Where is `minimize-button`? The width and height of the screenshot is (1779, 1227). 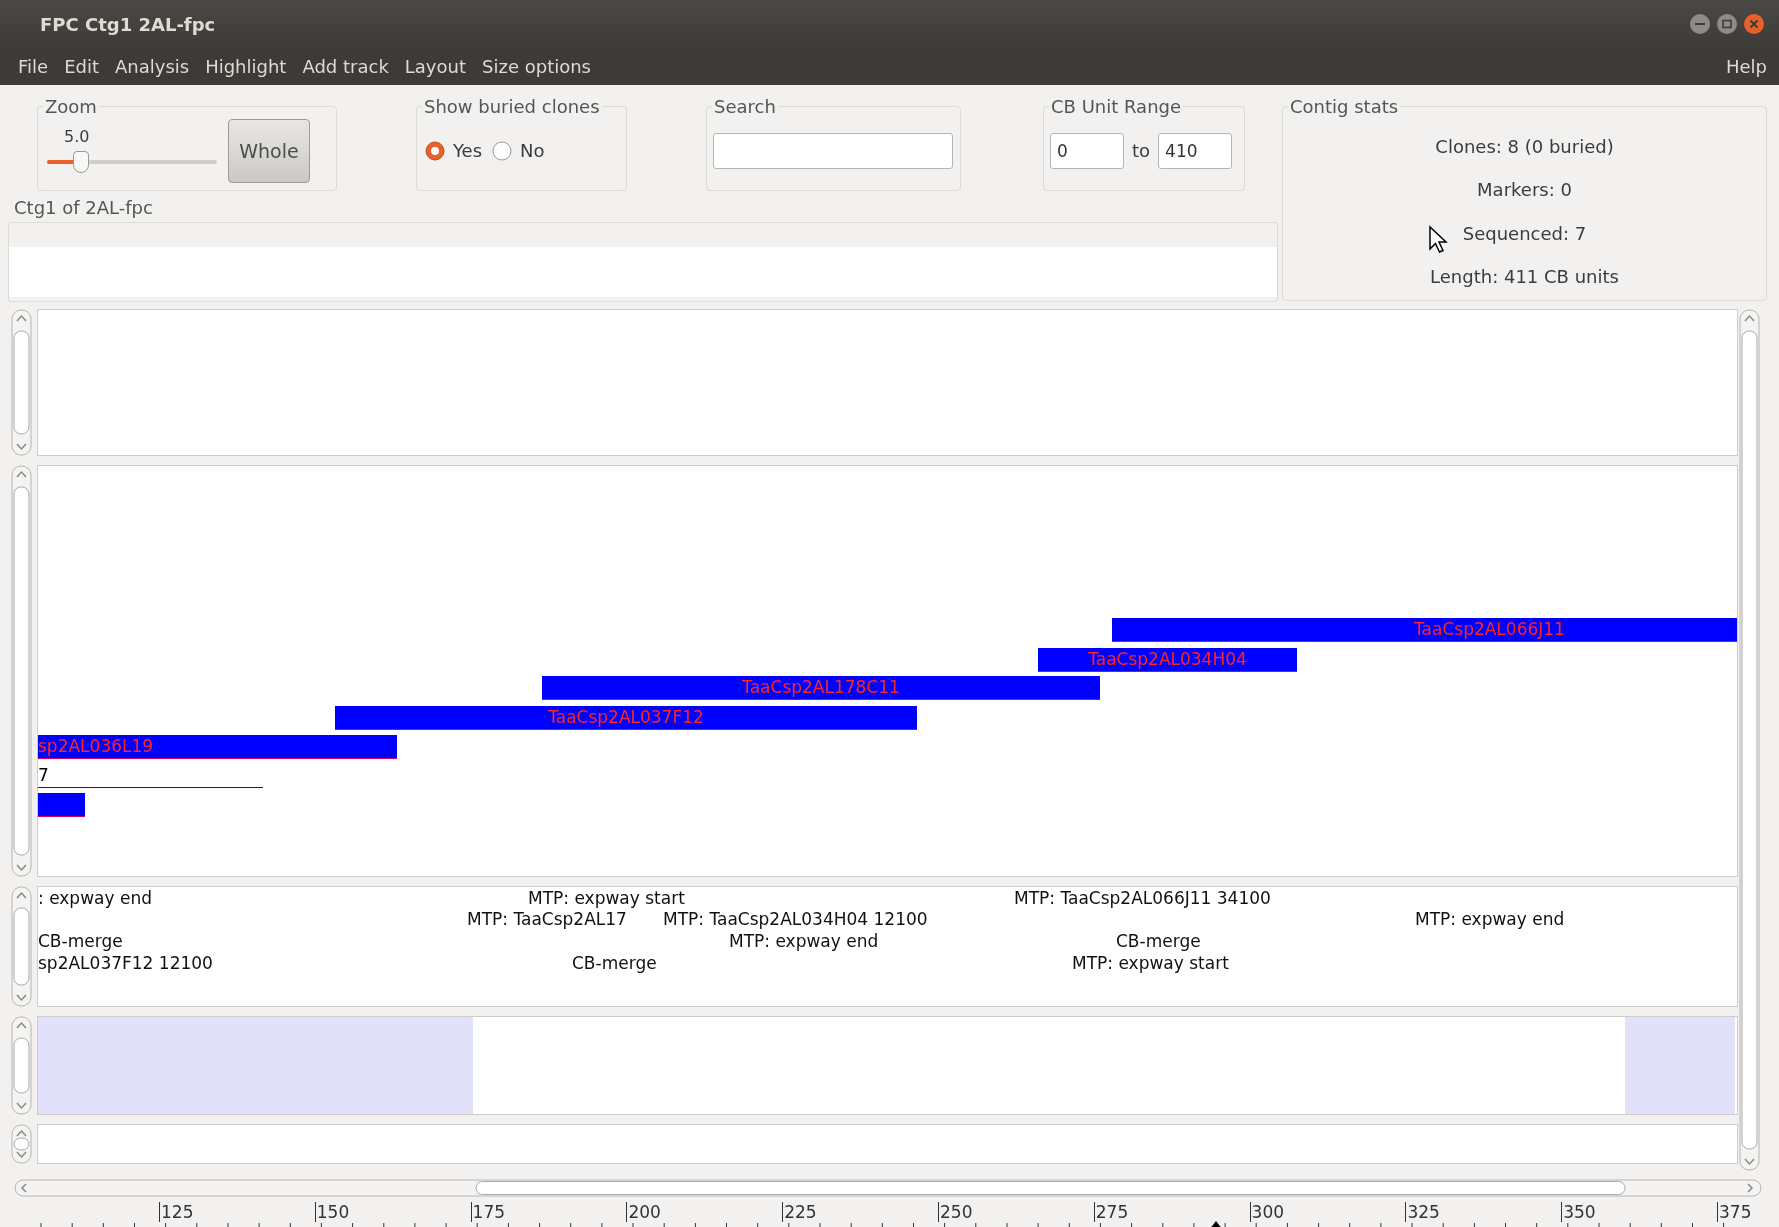 minimize-button is located at coordinates (1700, 24).